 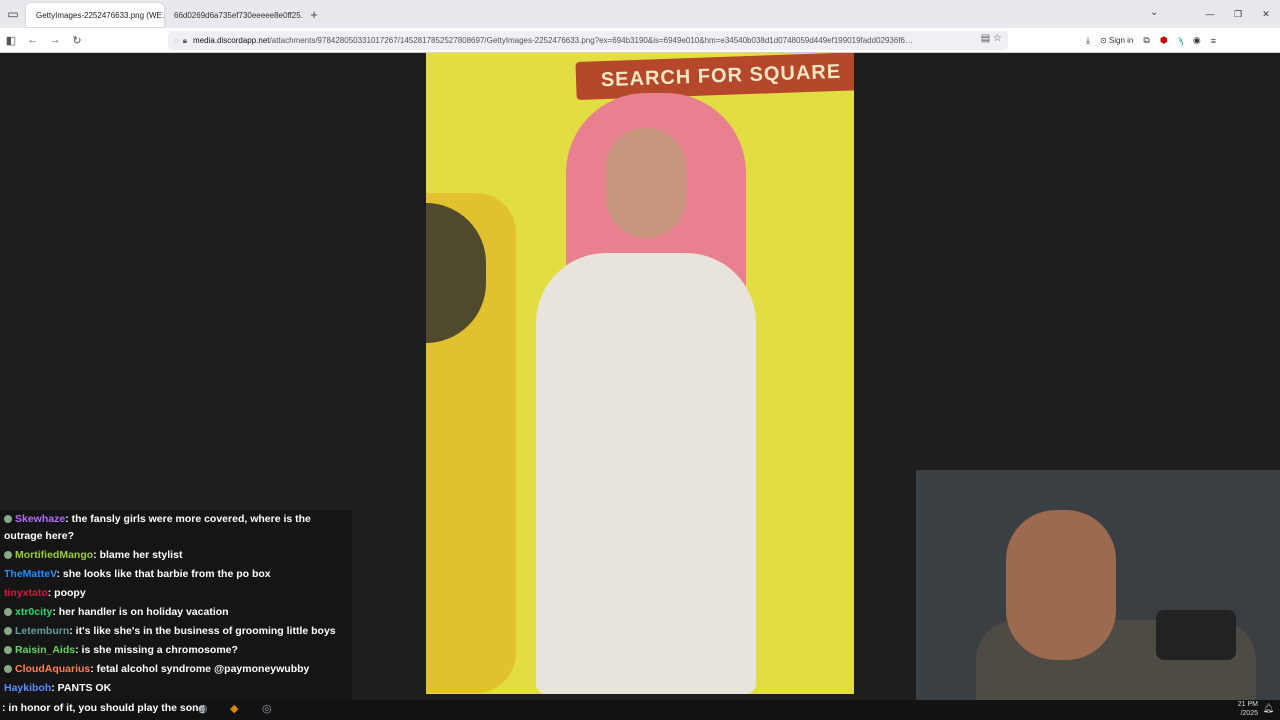 I want to click on chat-text: : fetal alcohol syndrome @paymoneywubby, so click(x=200, y=669).